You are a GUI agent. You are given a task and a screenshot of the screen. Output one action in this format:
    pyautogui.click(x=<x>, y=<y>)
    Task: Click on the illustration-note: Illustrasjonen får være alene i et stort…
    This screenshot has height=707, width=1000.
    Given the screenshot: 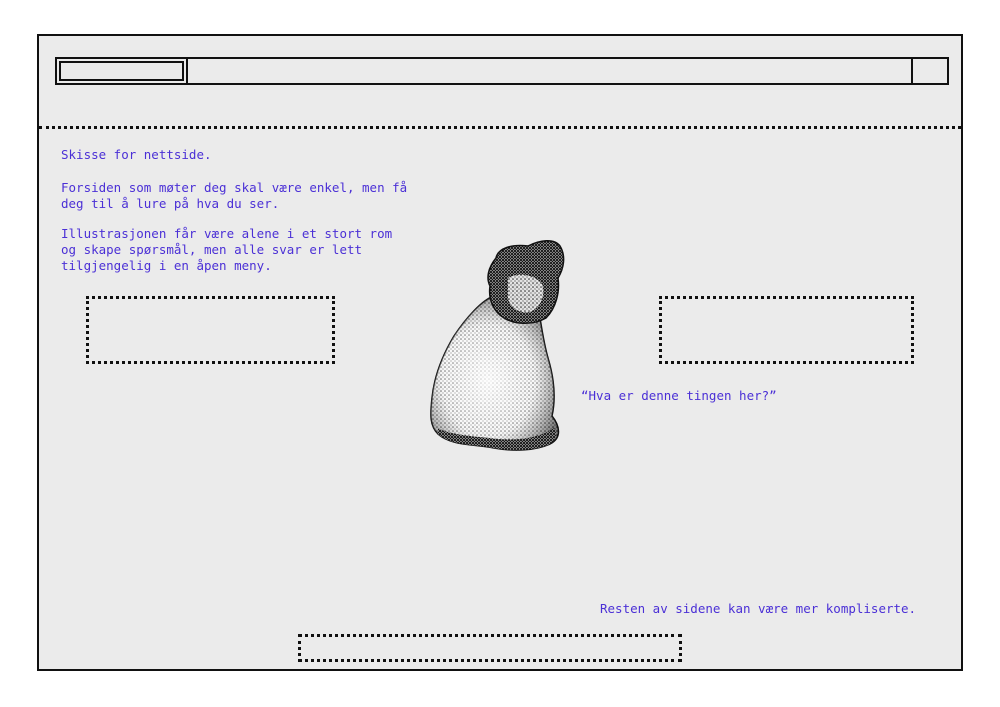 What is the action you would take?
    pyautogui.click(x=227, y=249)
    